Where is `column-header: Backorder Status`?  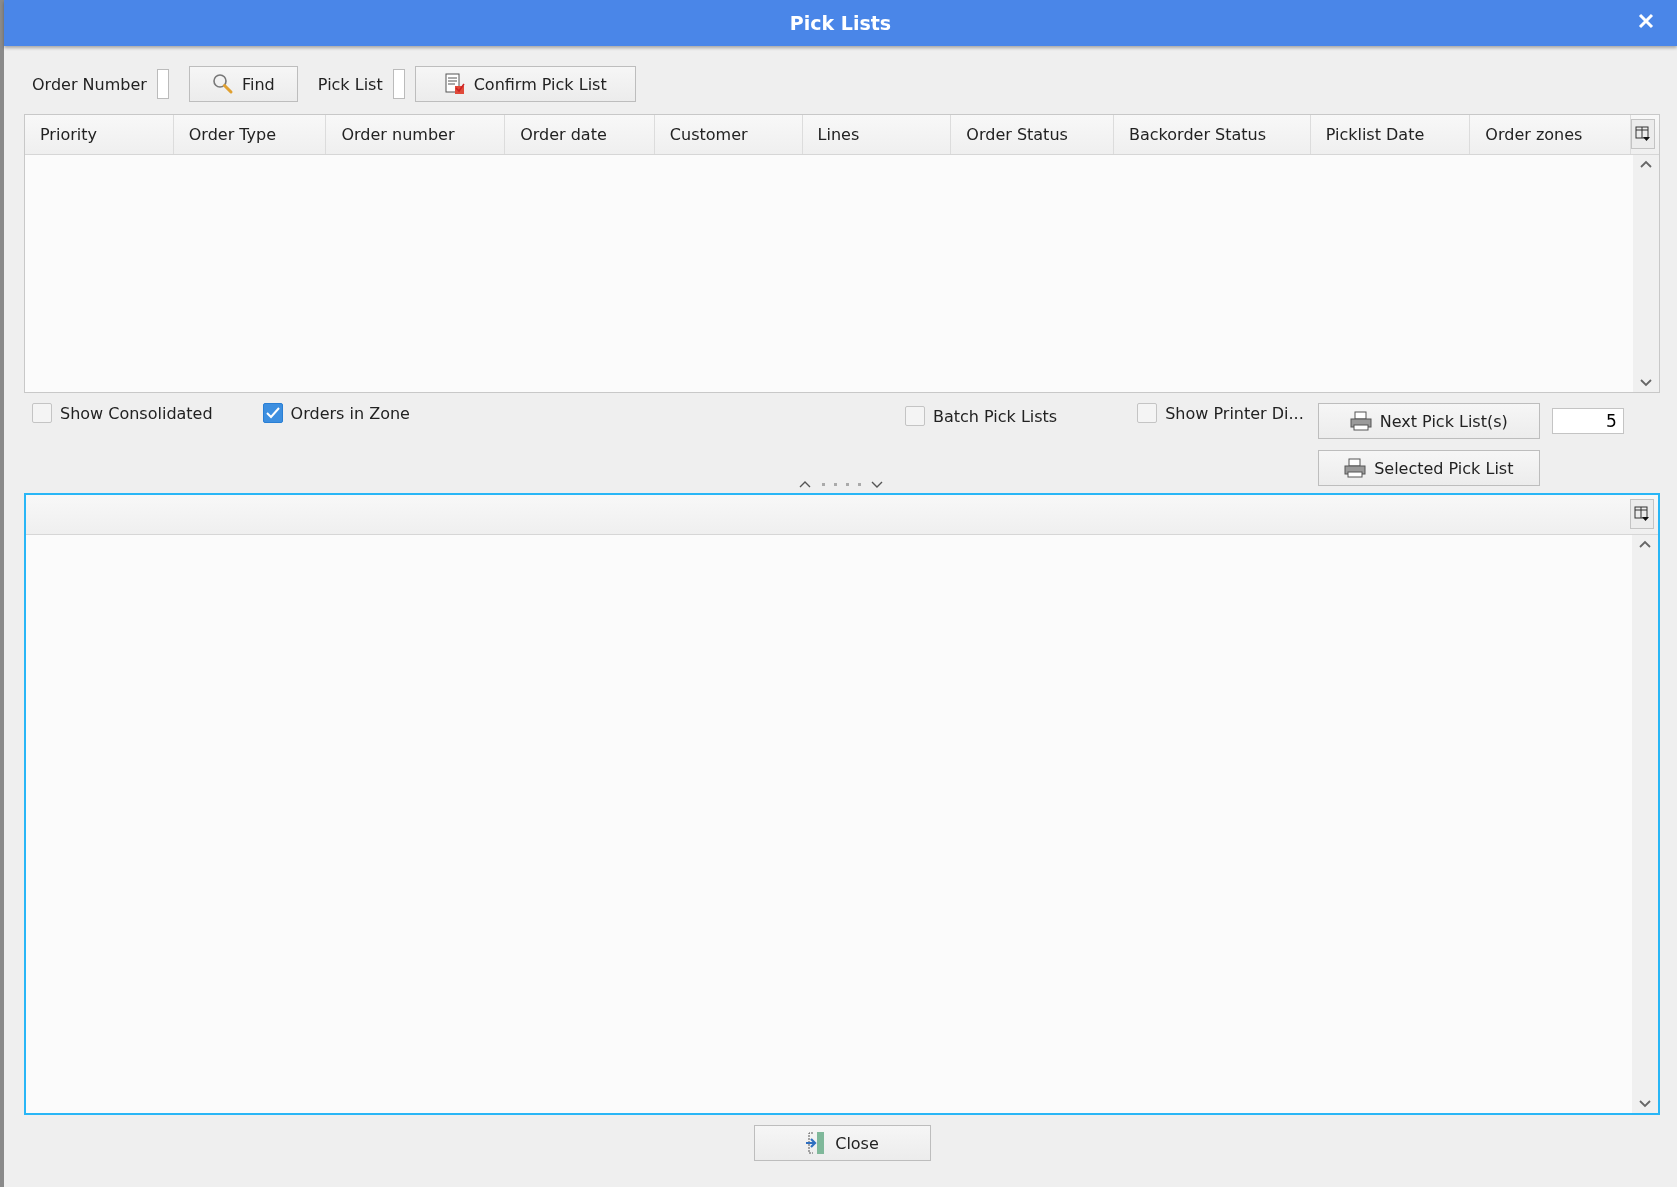 column-header: Backorder Status is located at coordinates (1212, 134).